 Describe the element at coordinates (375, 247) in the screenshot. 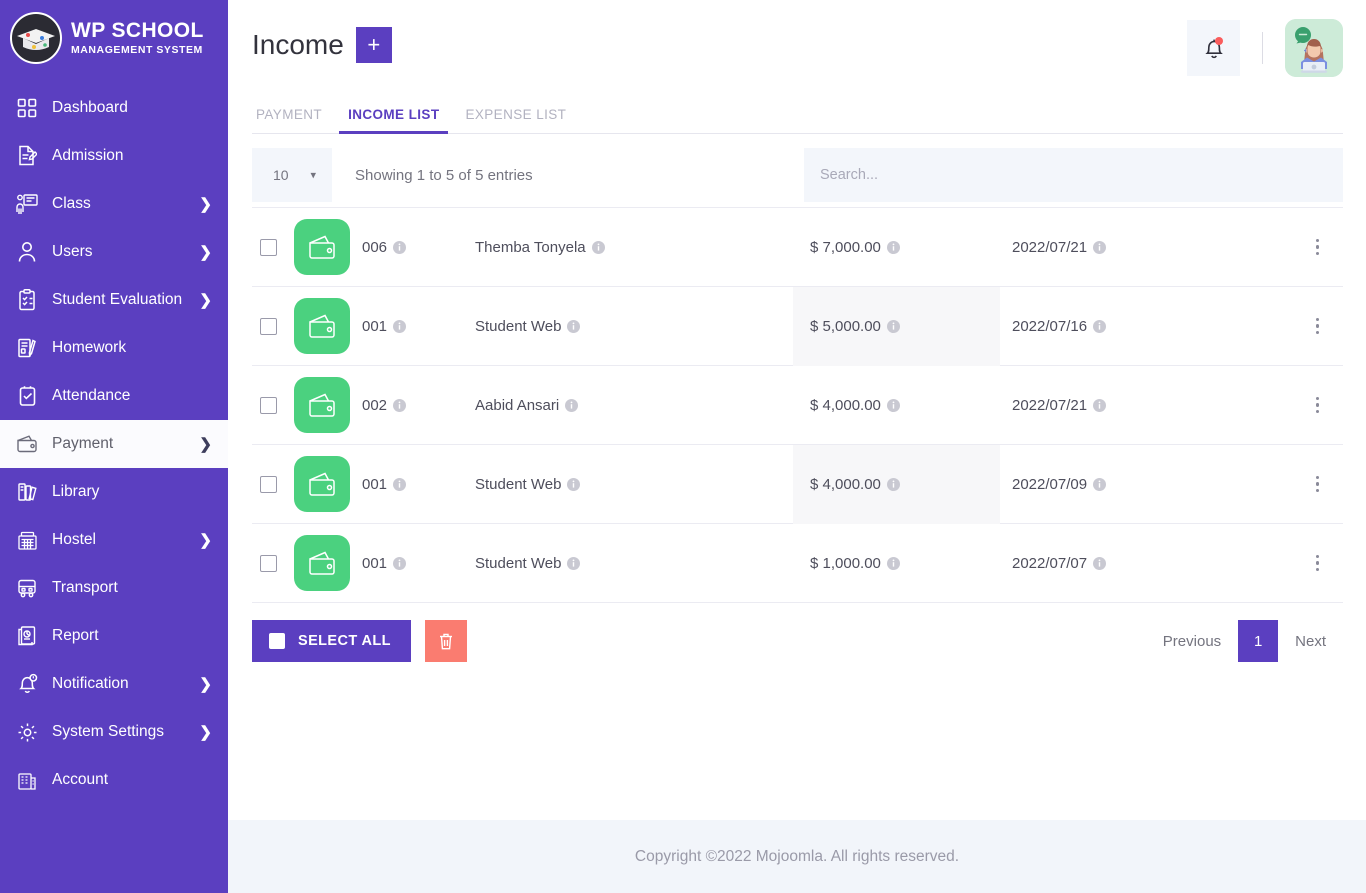

I see `row-id-value: 006` at that location.